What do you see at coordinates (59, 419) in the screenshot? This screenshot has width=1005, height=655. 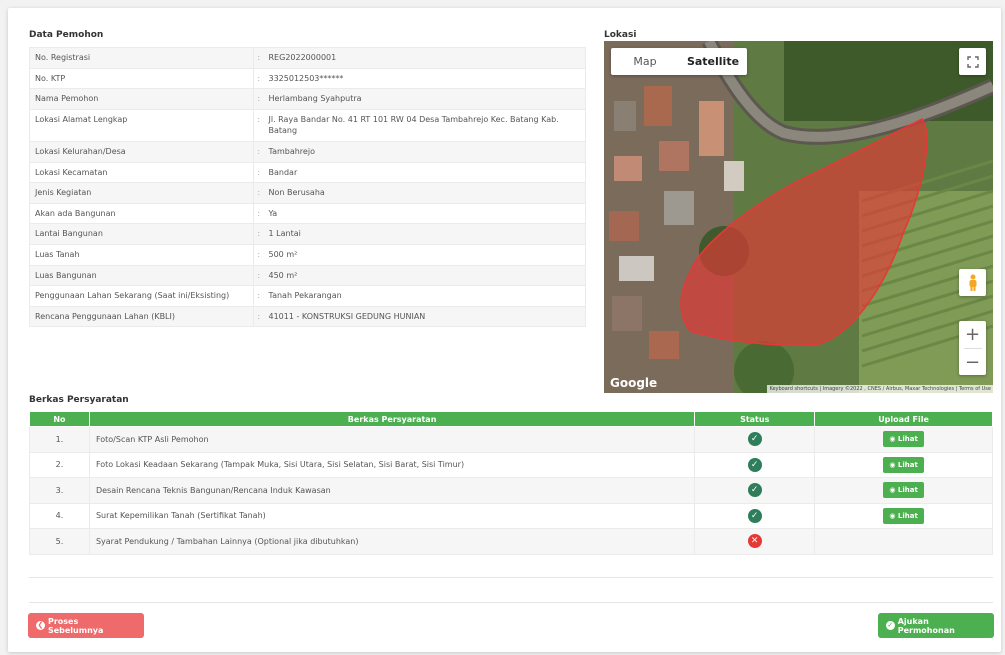 I see `col-header-no: No` at bounding box center [59, 419].